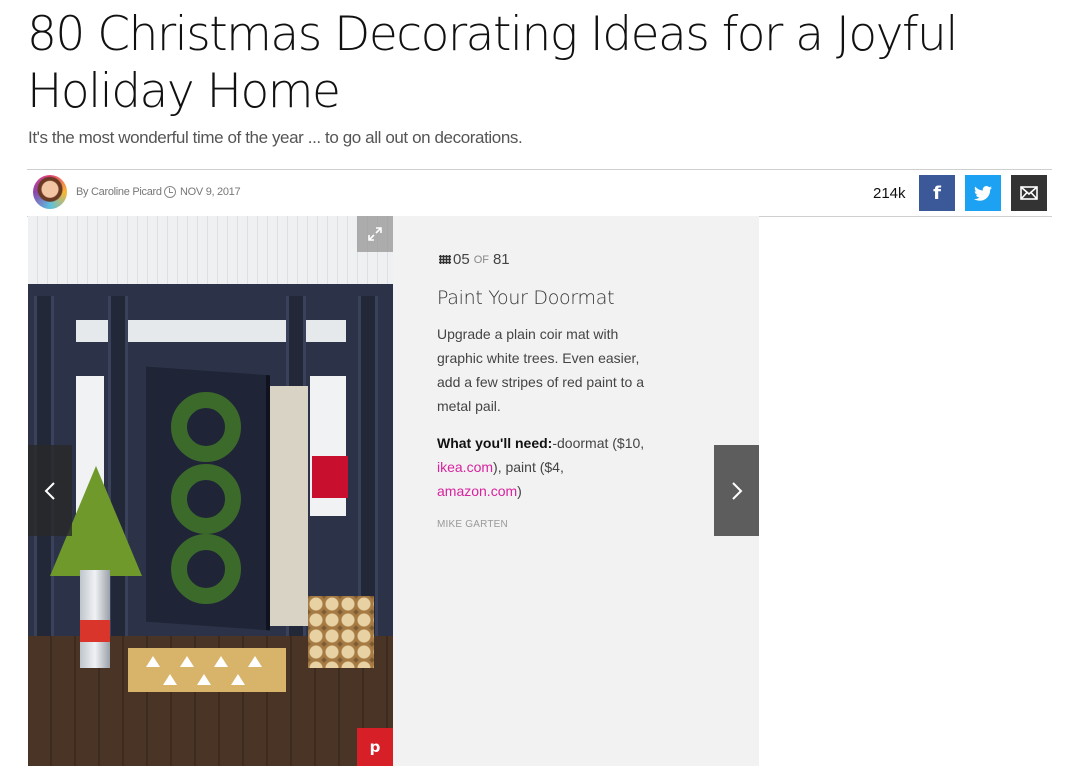  Describe the element at coordinates (207, 670) in the screenshot. I see `doormat` at that location.